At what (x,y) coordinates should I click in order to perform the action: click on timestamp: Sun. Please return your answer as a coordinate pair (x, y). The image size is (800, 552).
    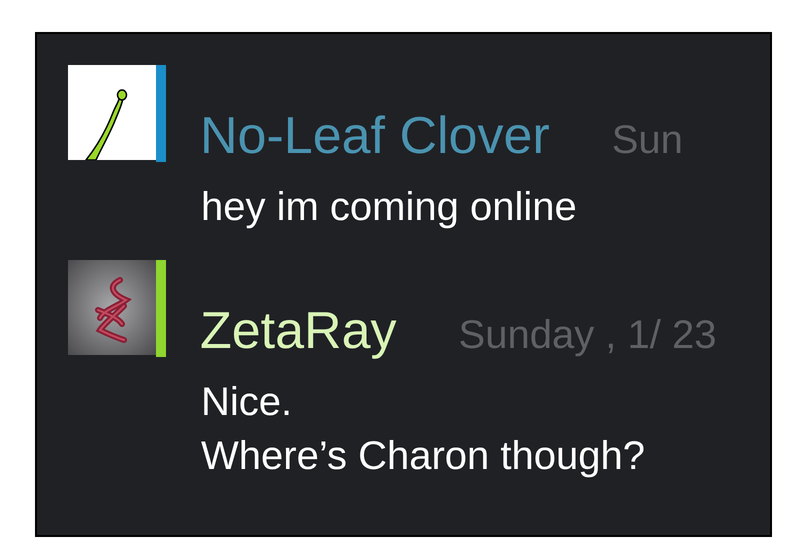
    Looking at the image, I should click on (647, 140).